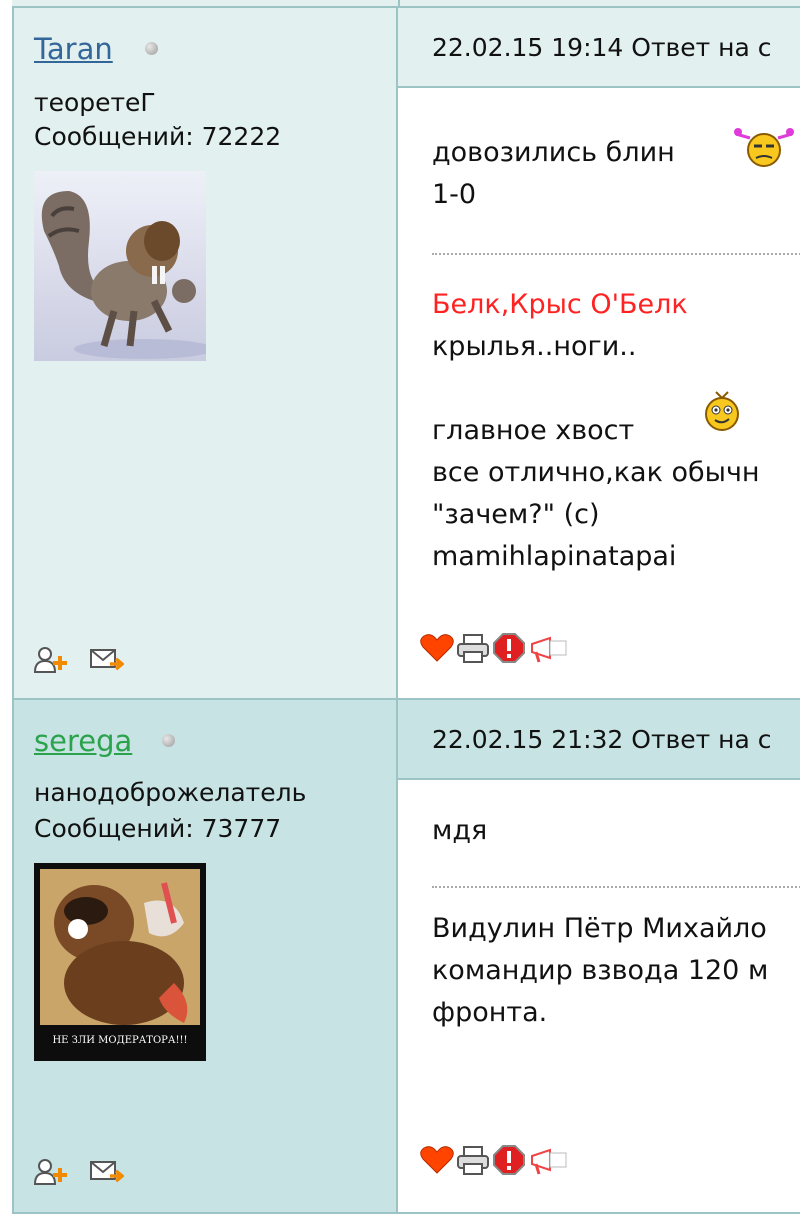 The image size is (800, 1218). What do you see at coordinates (516, 514) in the screenshot?
I see `signature-line: "зачем?" (с)` at bounding box center [516, 514].